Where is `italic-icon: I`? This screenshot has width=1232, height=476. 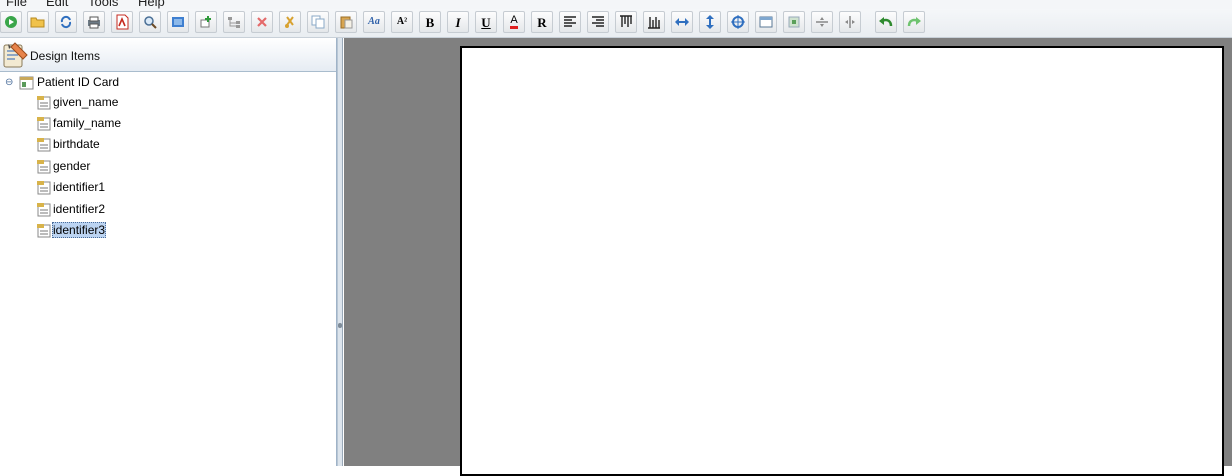
italic-icon: I is located at coordinates (458, 22).